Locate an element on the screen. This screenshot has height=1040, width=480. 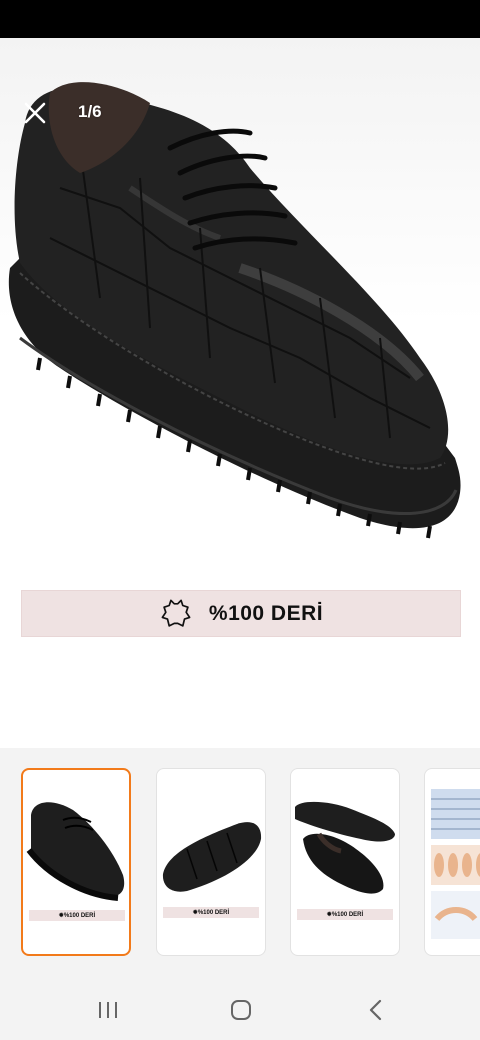
leather-banner: %100 DERİ is located at coordinates (241, 613).